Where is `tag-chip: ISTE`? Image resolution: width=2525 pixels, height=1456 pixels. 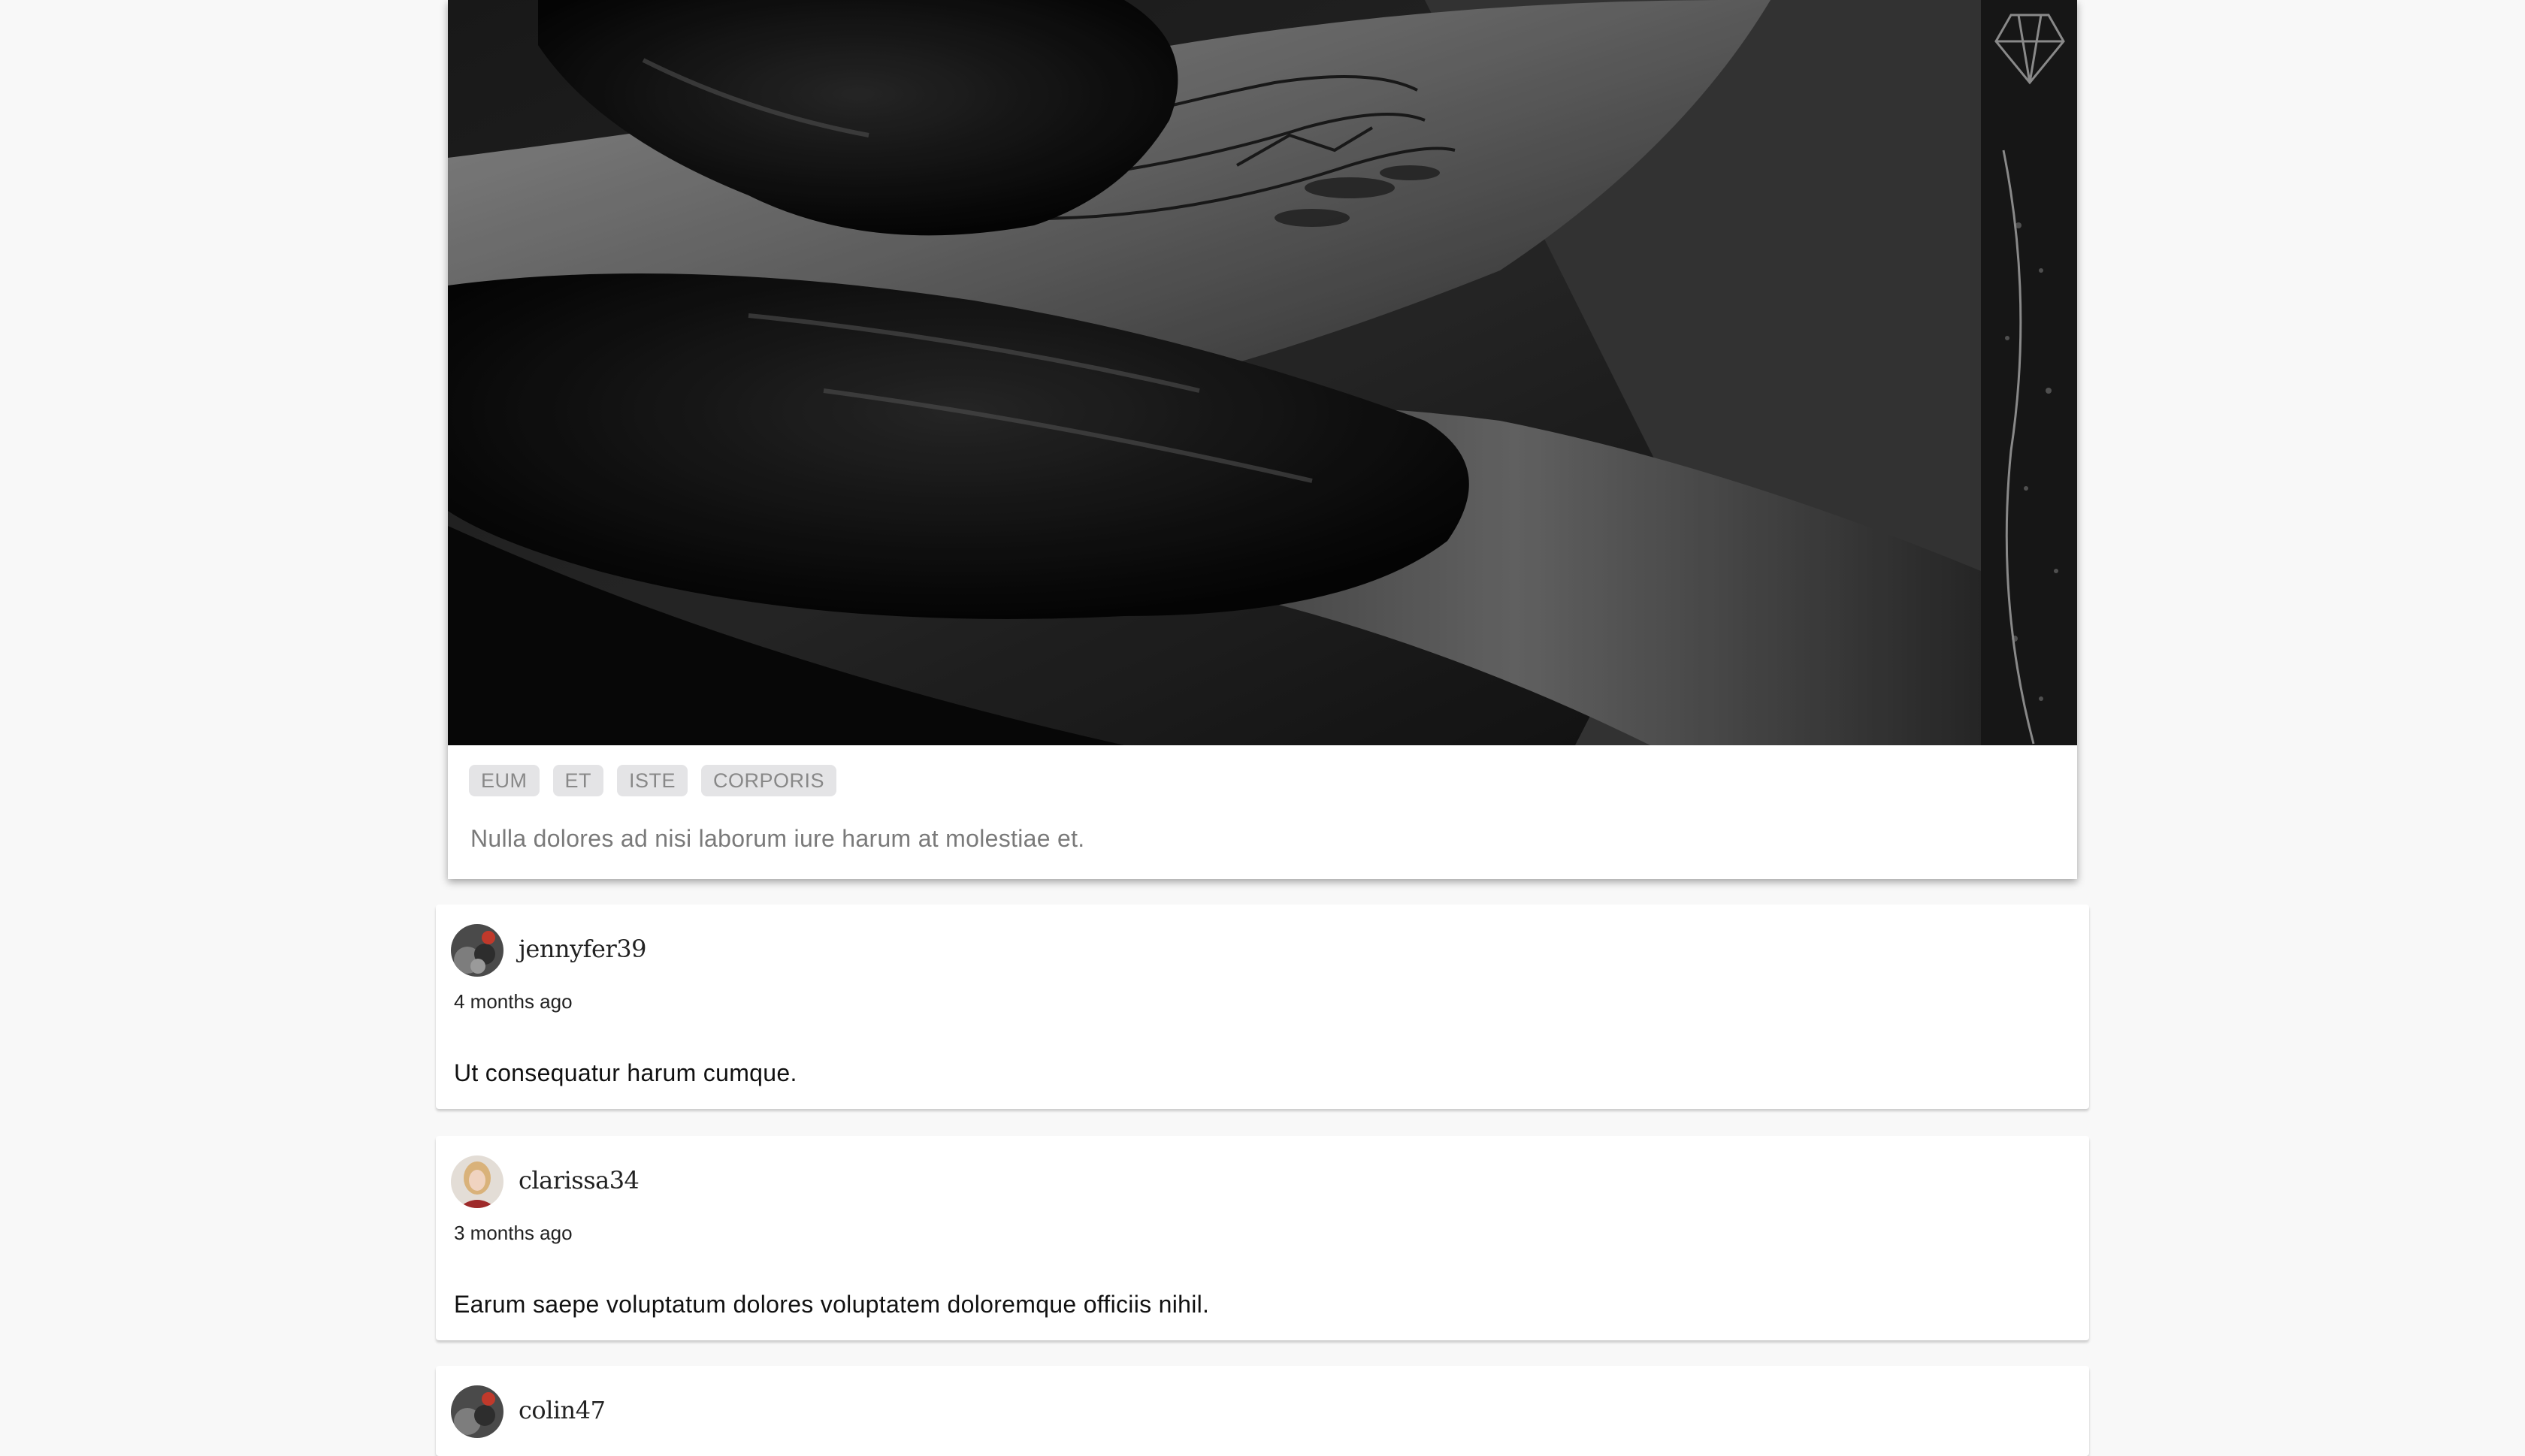
tag-chip: ISTE is located at coordinates (652, 780).